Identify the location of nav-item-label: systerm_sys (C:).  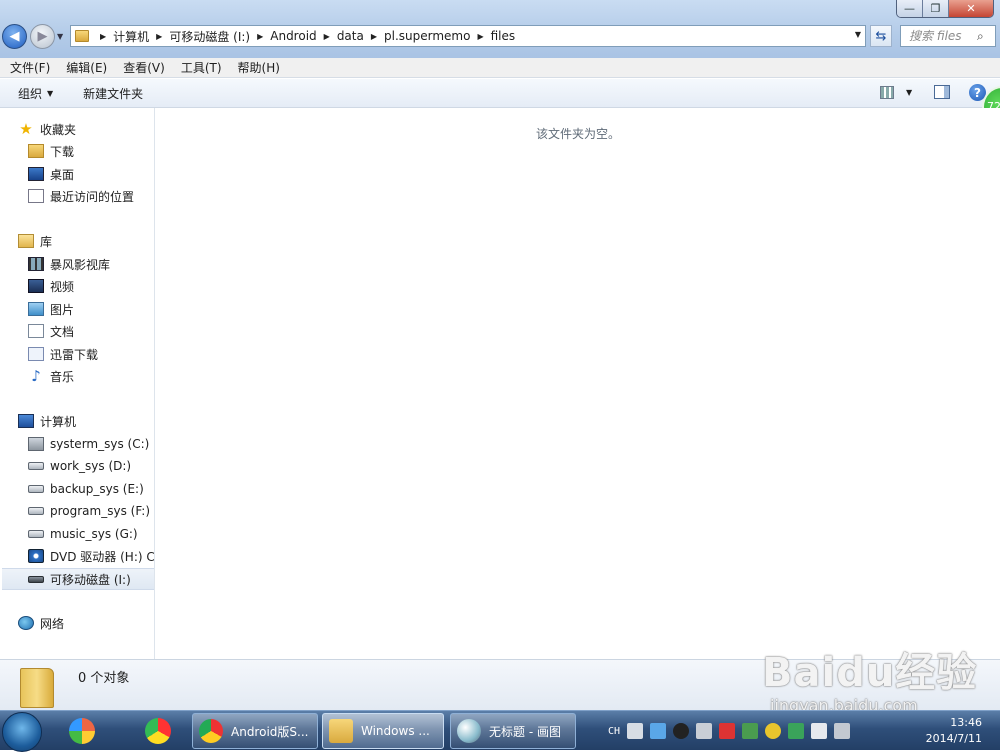
(100, 444).